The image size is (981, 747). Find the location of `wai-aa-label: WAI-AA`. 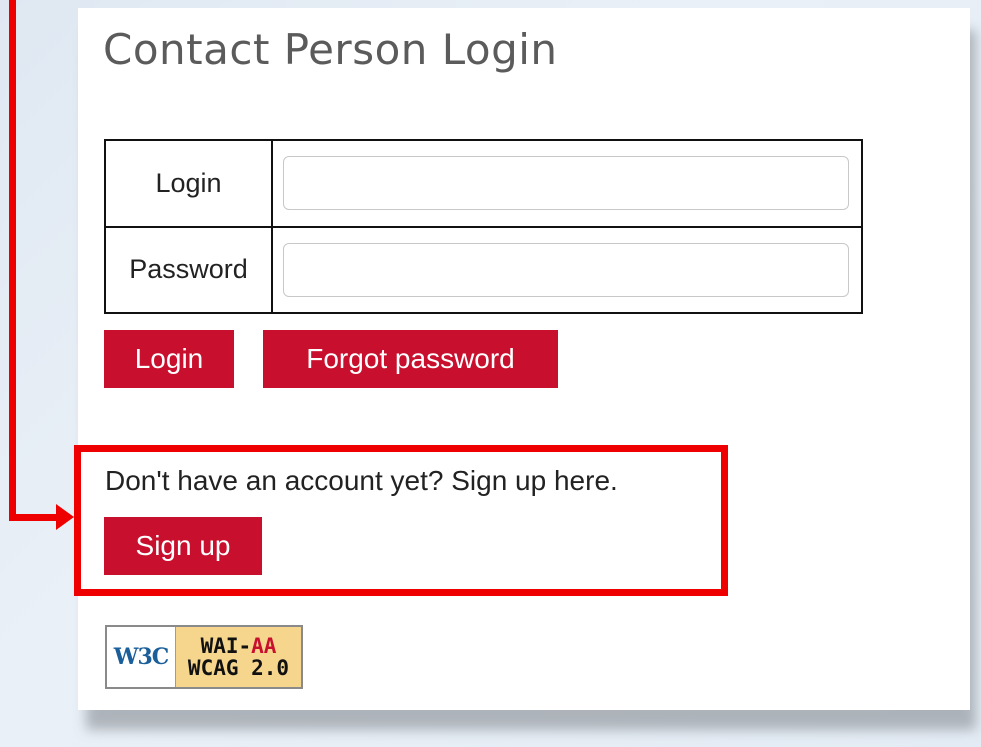

wai-aa-label: WAI-AA is located at coordinates (239, 646).